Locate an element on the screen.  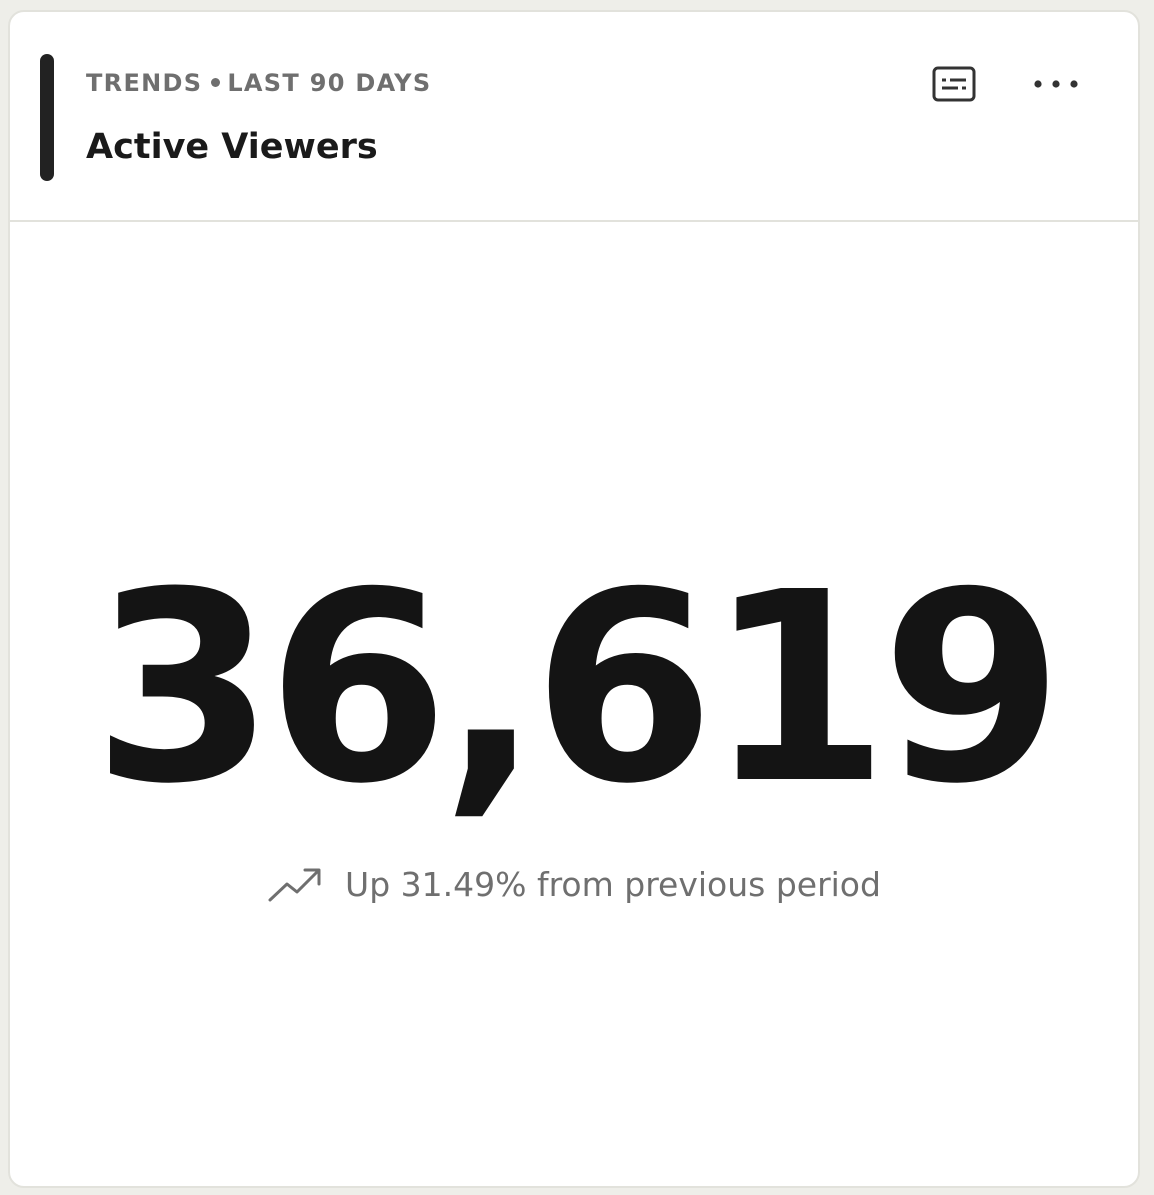
accent-bar is located at coordinates (47, 117).